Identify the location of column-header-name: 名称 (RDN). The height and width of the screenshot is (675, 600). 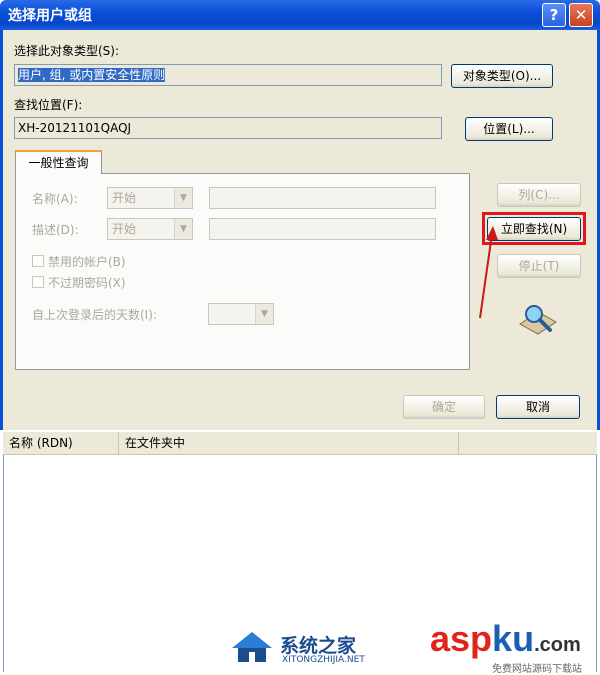
(61, 443).